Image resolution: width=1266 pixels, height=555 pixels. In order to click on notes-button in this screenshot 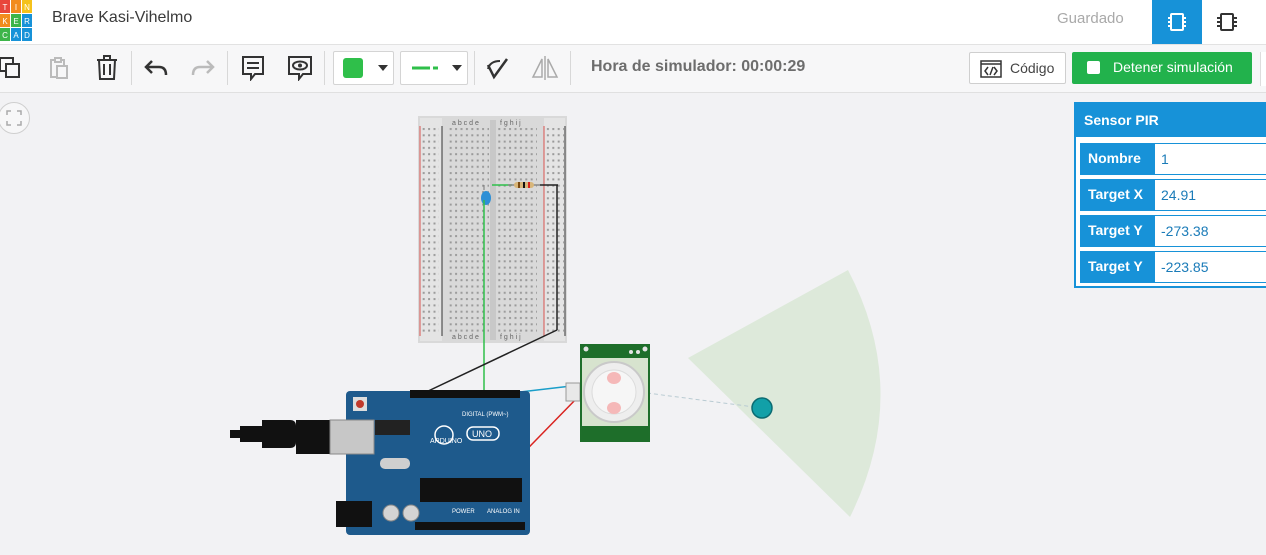, I will do `click(253, 68)`.